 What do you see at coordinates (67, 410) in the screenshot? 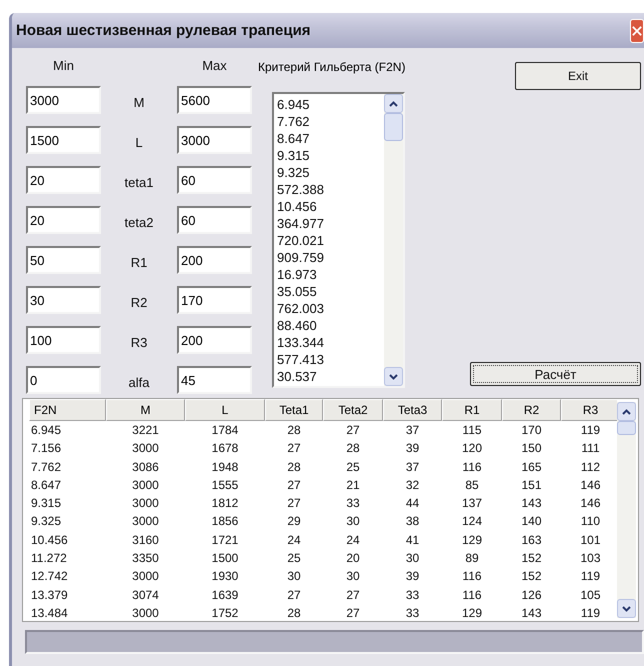
I see `column-header: F2N` at bounding box center [67, 410].